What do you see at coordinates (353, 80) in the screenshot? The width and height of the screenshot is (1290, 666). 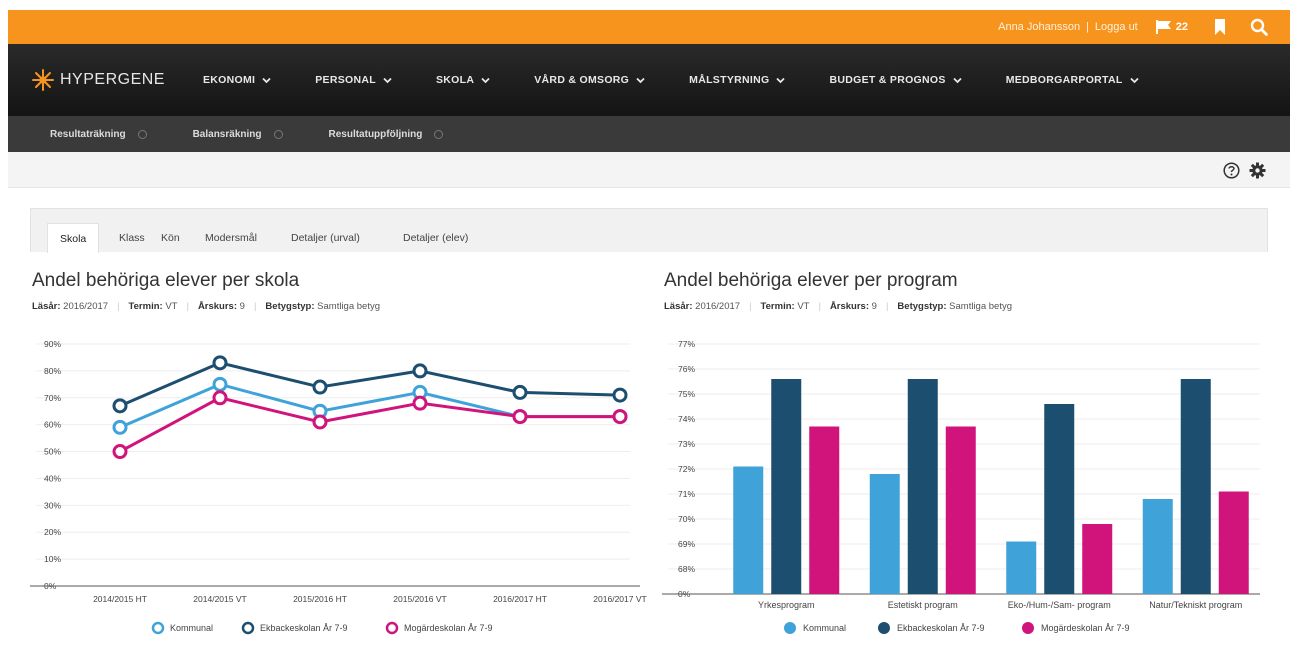 I see `nav-personal: PERSONAL` at bounding box center [353, 80].